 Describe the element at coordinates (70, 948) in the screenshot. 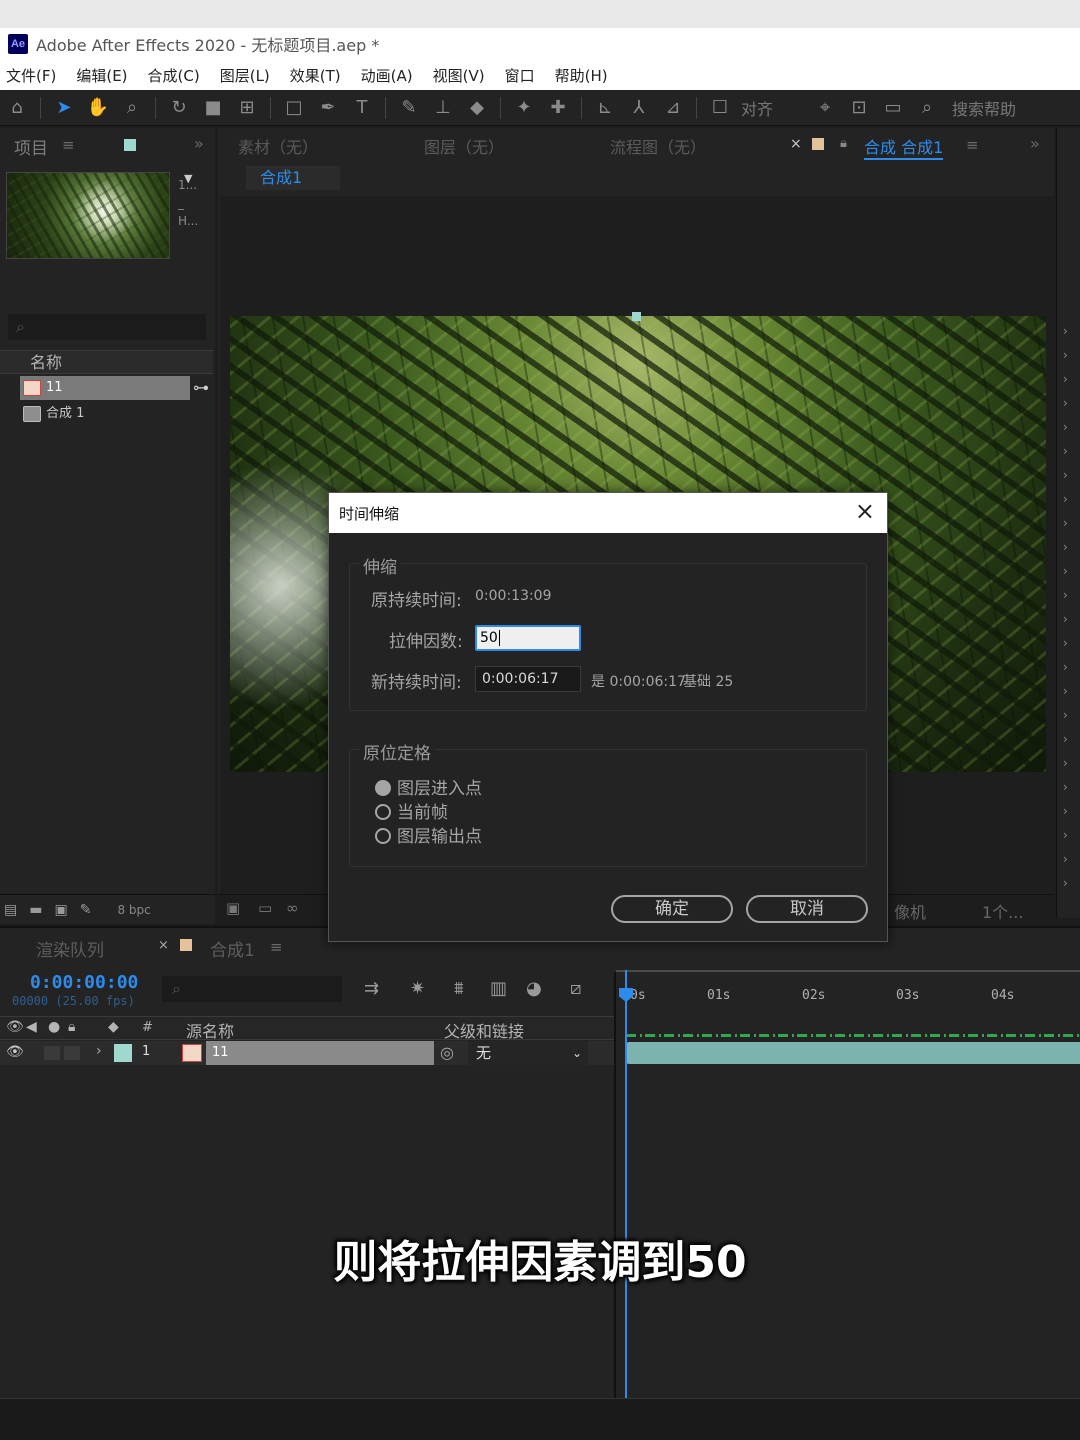

I see `tab-render-queue: 渲染队列` at that location.